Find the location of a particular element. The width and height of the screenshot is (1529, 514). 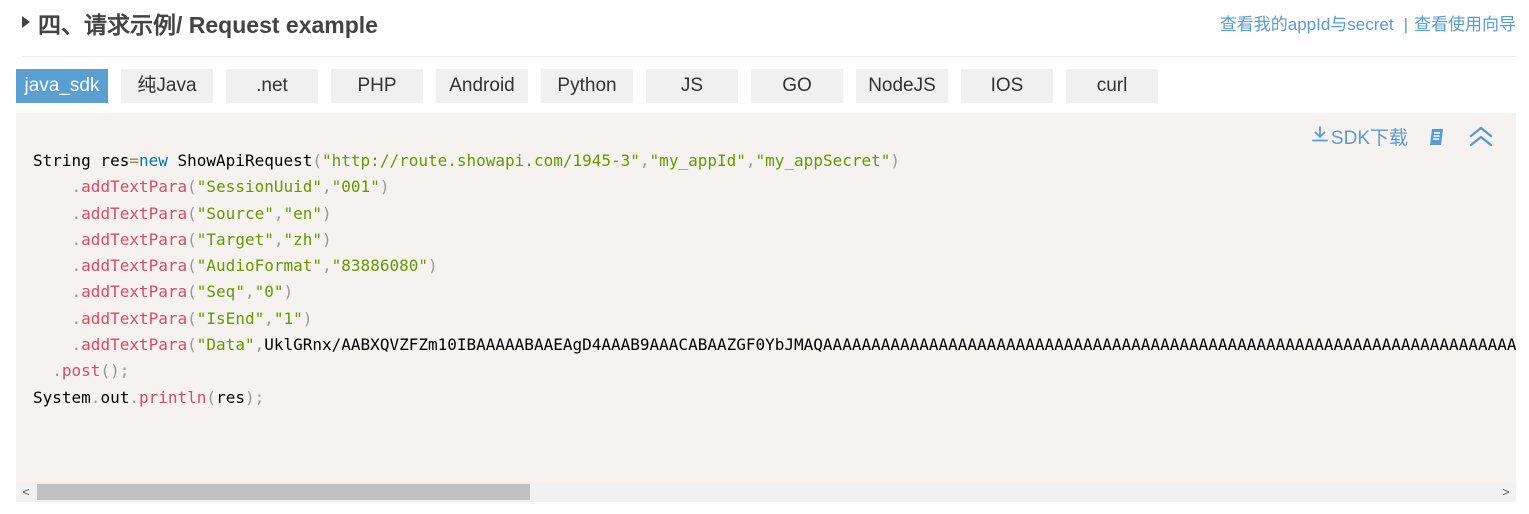

view-appid-link: 查看我的appId与secret is located at coordinates (1307, 24).